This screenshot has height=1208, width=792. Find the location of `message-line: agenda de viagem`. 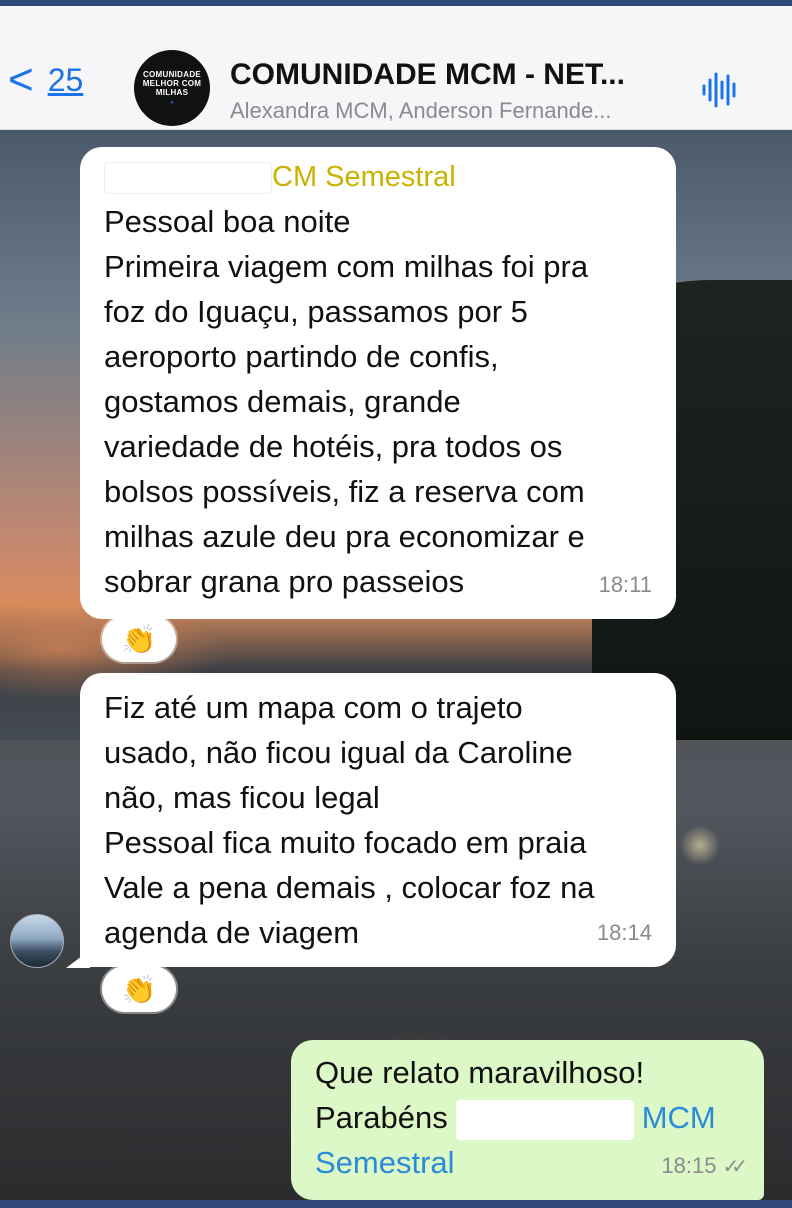

message-line: agenda de viagem is located at coordinates (232, 932).